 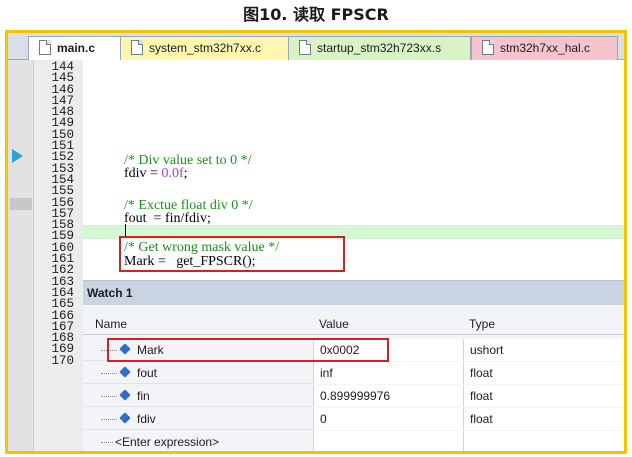 What do you see at coordinates (210, 441) in the screenshot?
I see `enter-expression-input: <Enter expression>` at bounding box center [210, 441].